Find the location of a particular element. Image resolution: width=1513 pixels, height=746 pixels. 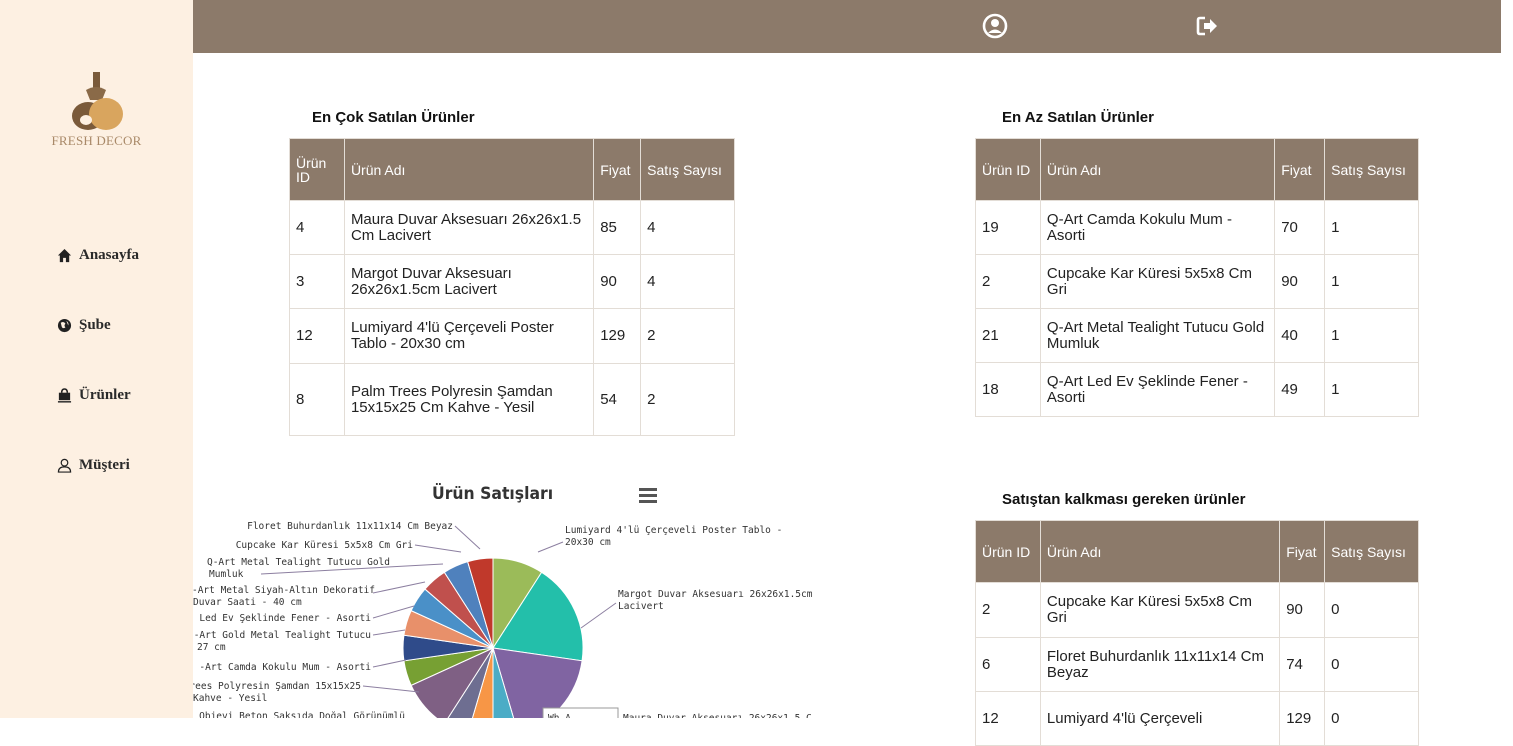

sidebar-item-sube: Şube is located at coordinates (84, 325).